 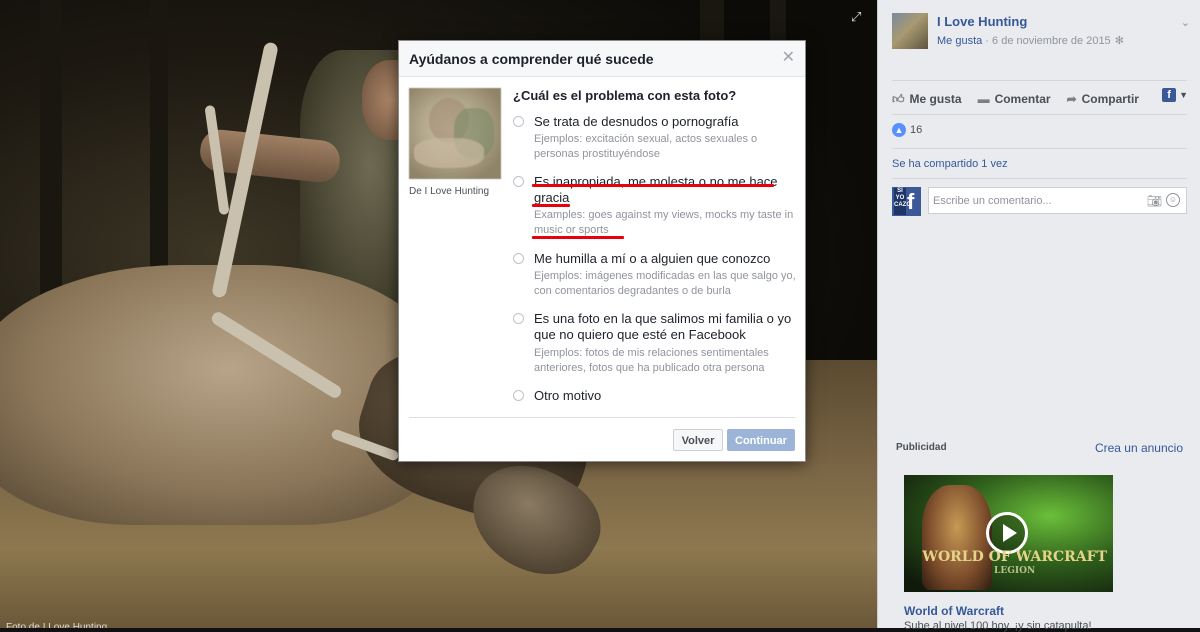 I want to click on facebook-icon: f, so click(x=1169, y=95).